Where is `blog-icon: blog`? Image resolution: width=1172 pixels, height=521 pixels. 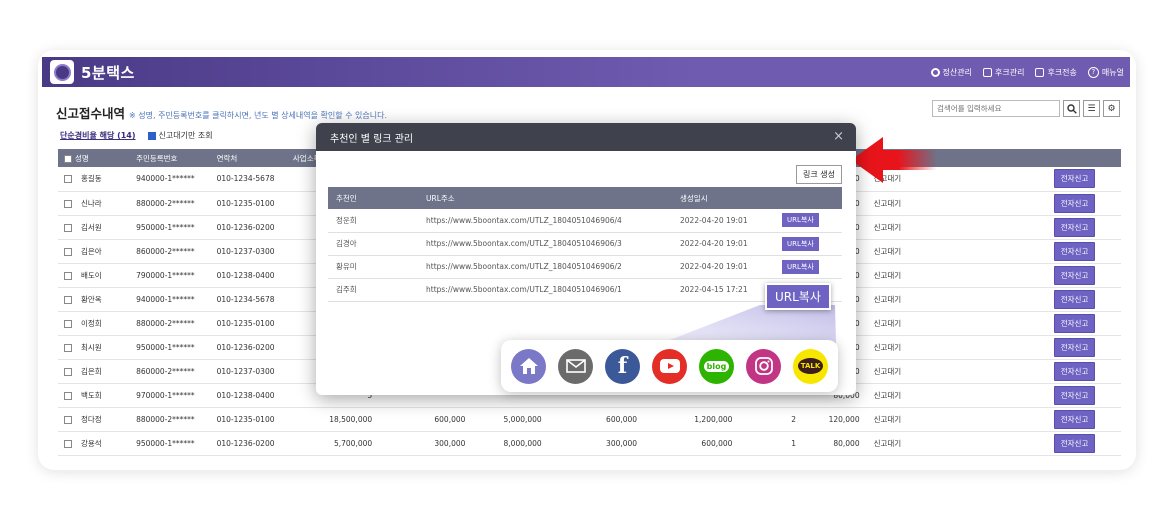
blog-icon: blog is located at coordinates (716, 366).